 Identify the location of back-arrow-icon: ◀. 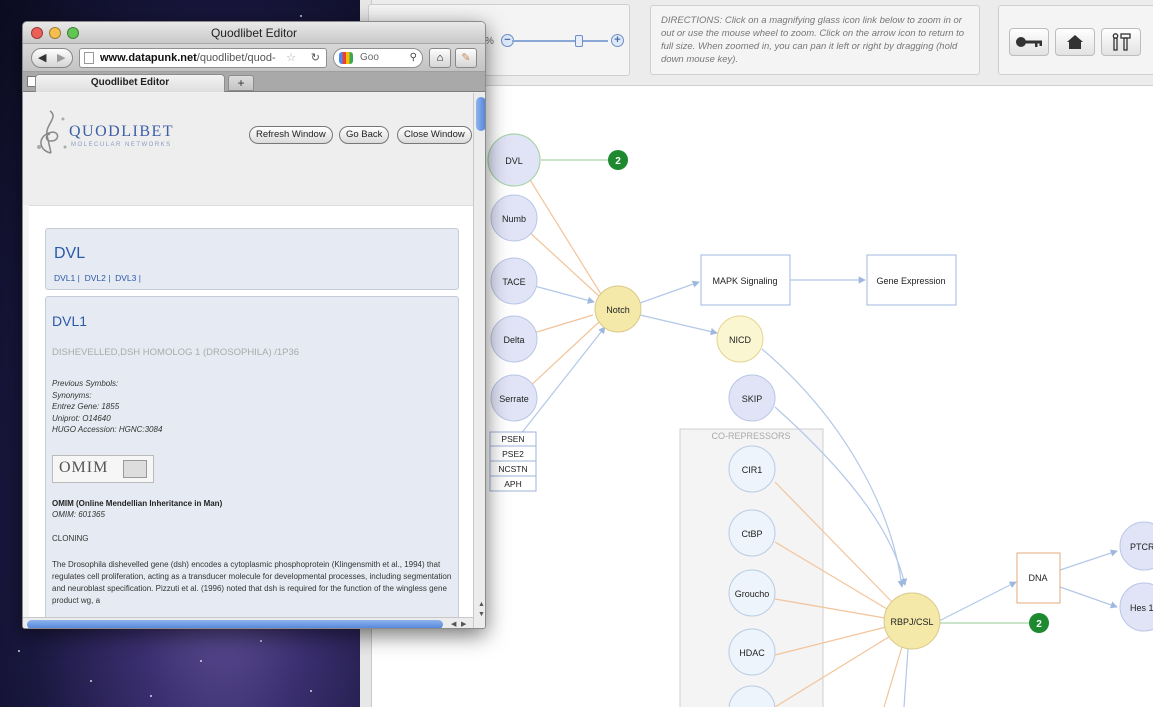
(42, 57).